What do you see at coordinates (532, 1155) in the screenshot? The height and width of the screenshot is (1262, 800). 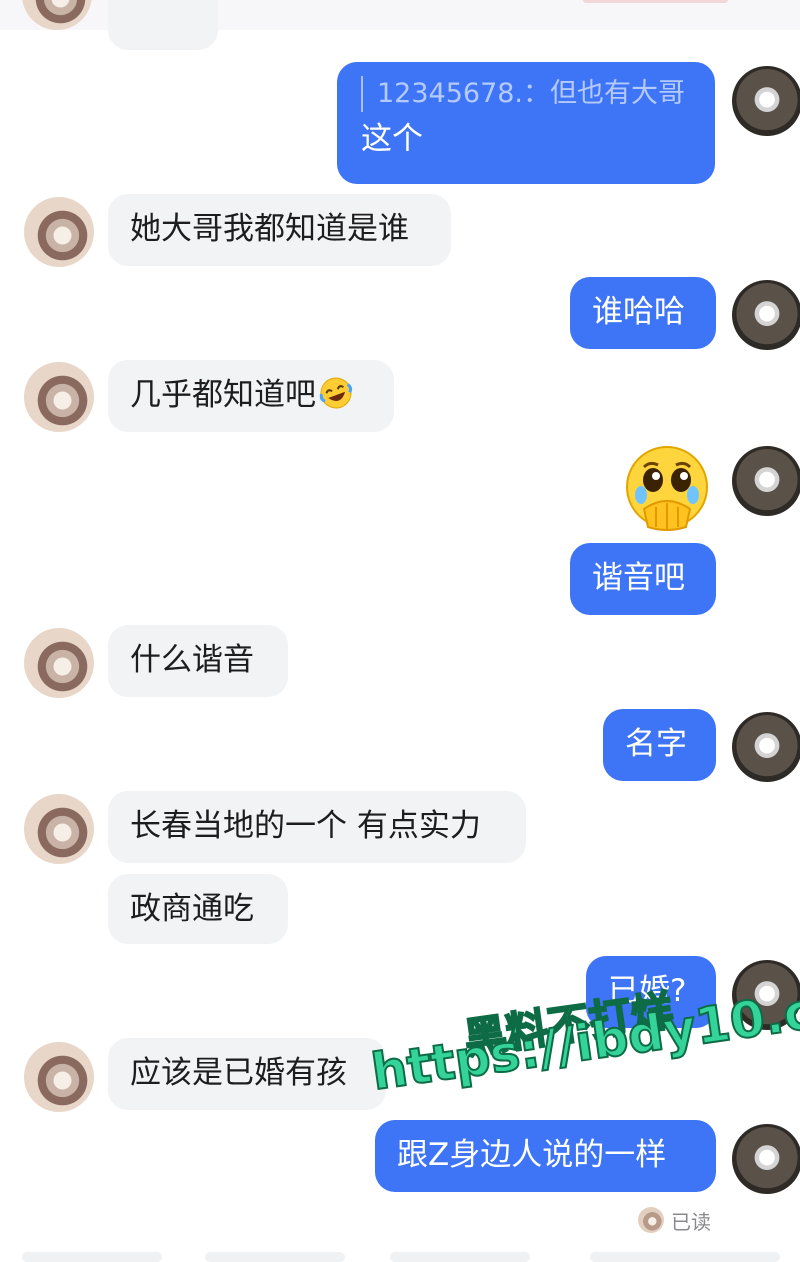 I see `message-text: 跟Z身边人说的一样` at bounding box center [532, 1155].